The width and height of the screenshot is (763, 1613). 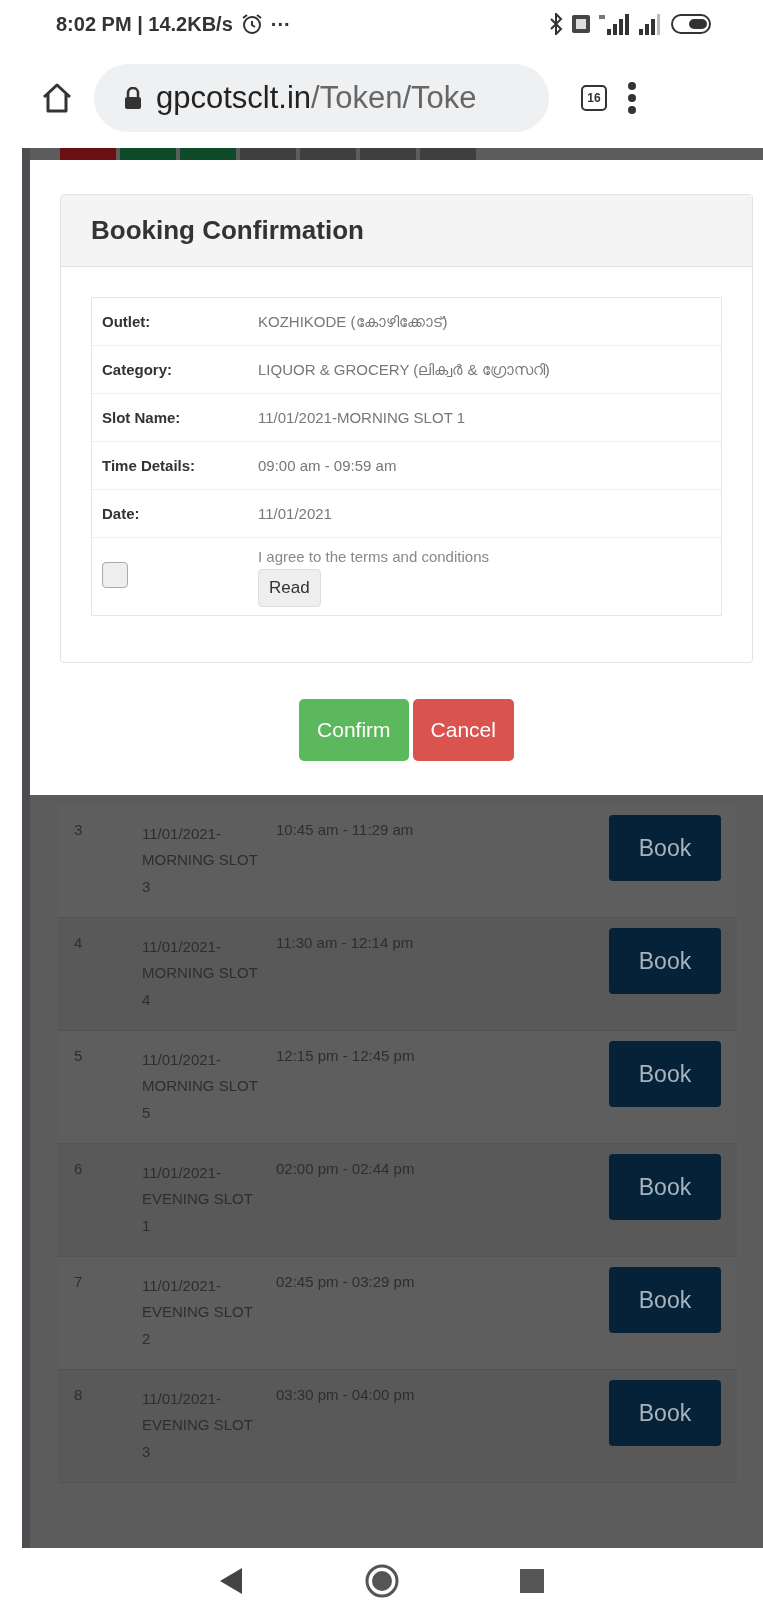 I want to click on alarm-icon, so click(x=251, y=24).